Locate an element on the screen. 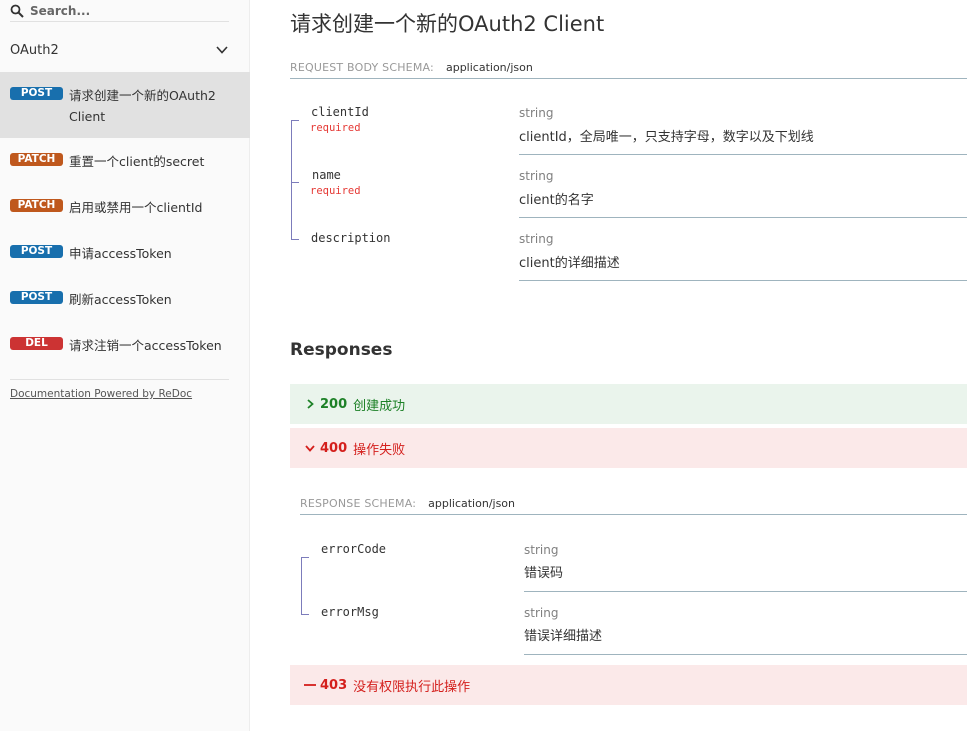 This screenshot has width=967, height=731. property-name: name is located at coordinates (326, 175).